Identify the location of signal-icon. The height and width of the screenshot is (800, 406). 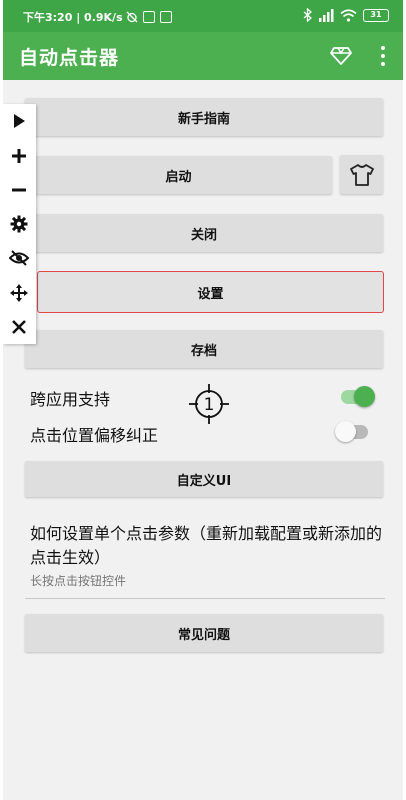
(326, 15).